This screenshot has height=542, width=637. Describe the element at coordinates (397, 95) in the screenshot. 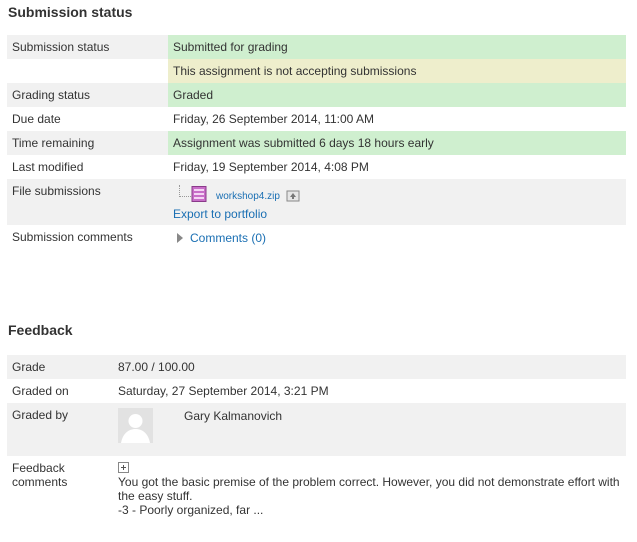

I see `grading-status-value: Graded` at that location.